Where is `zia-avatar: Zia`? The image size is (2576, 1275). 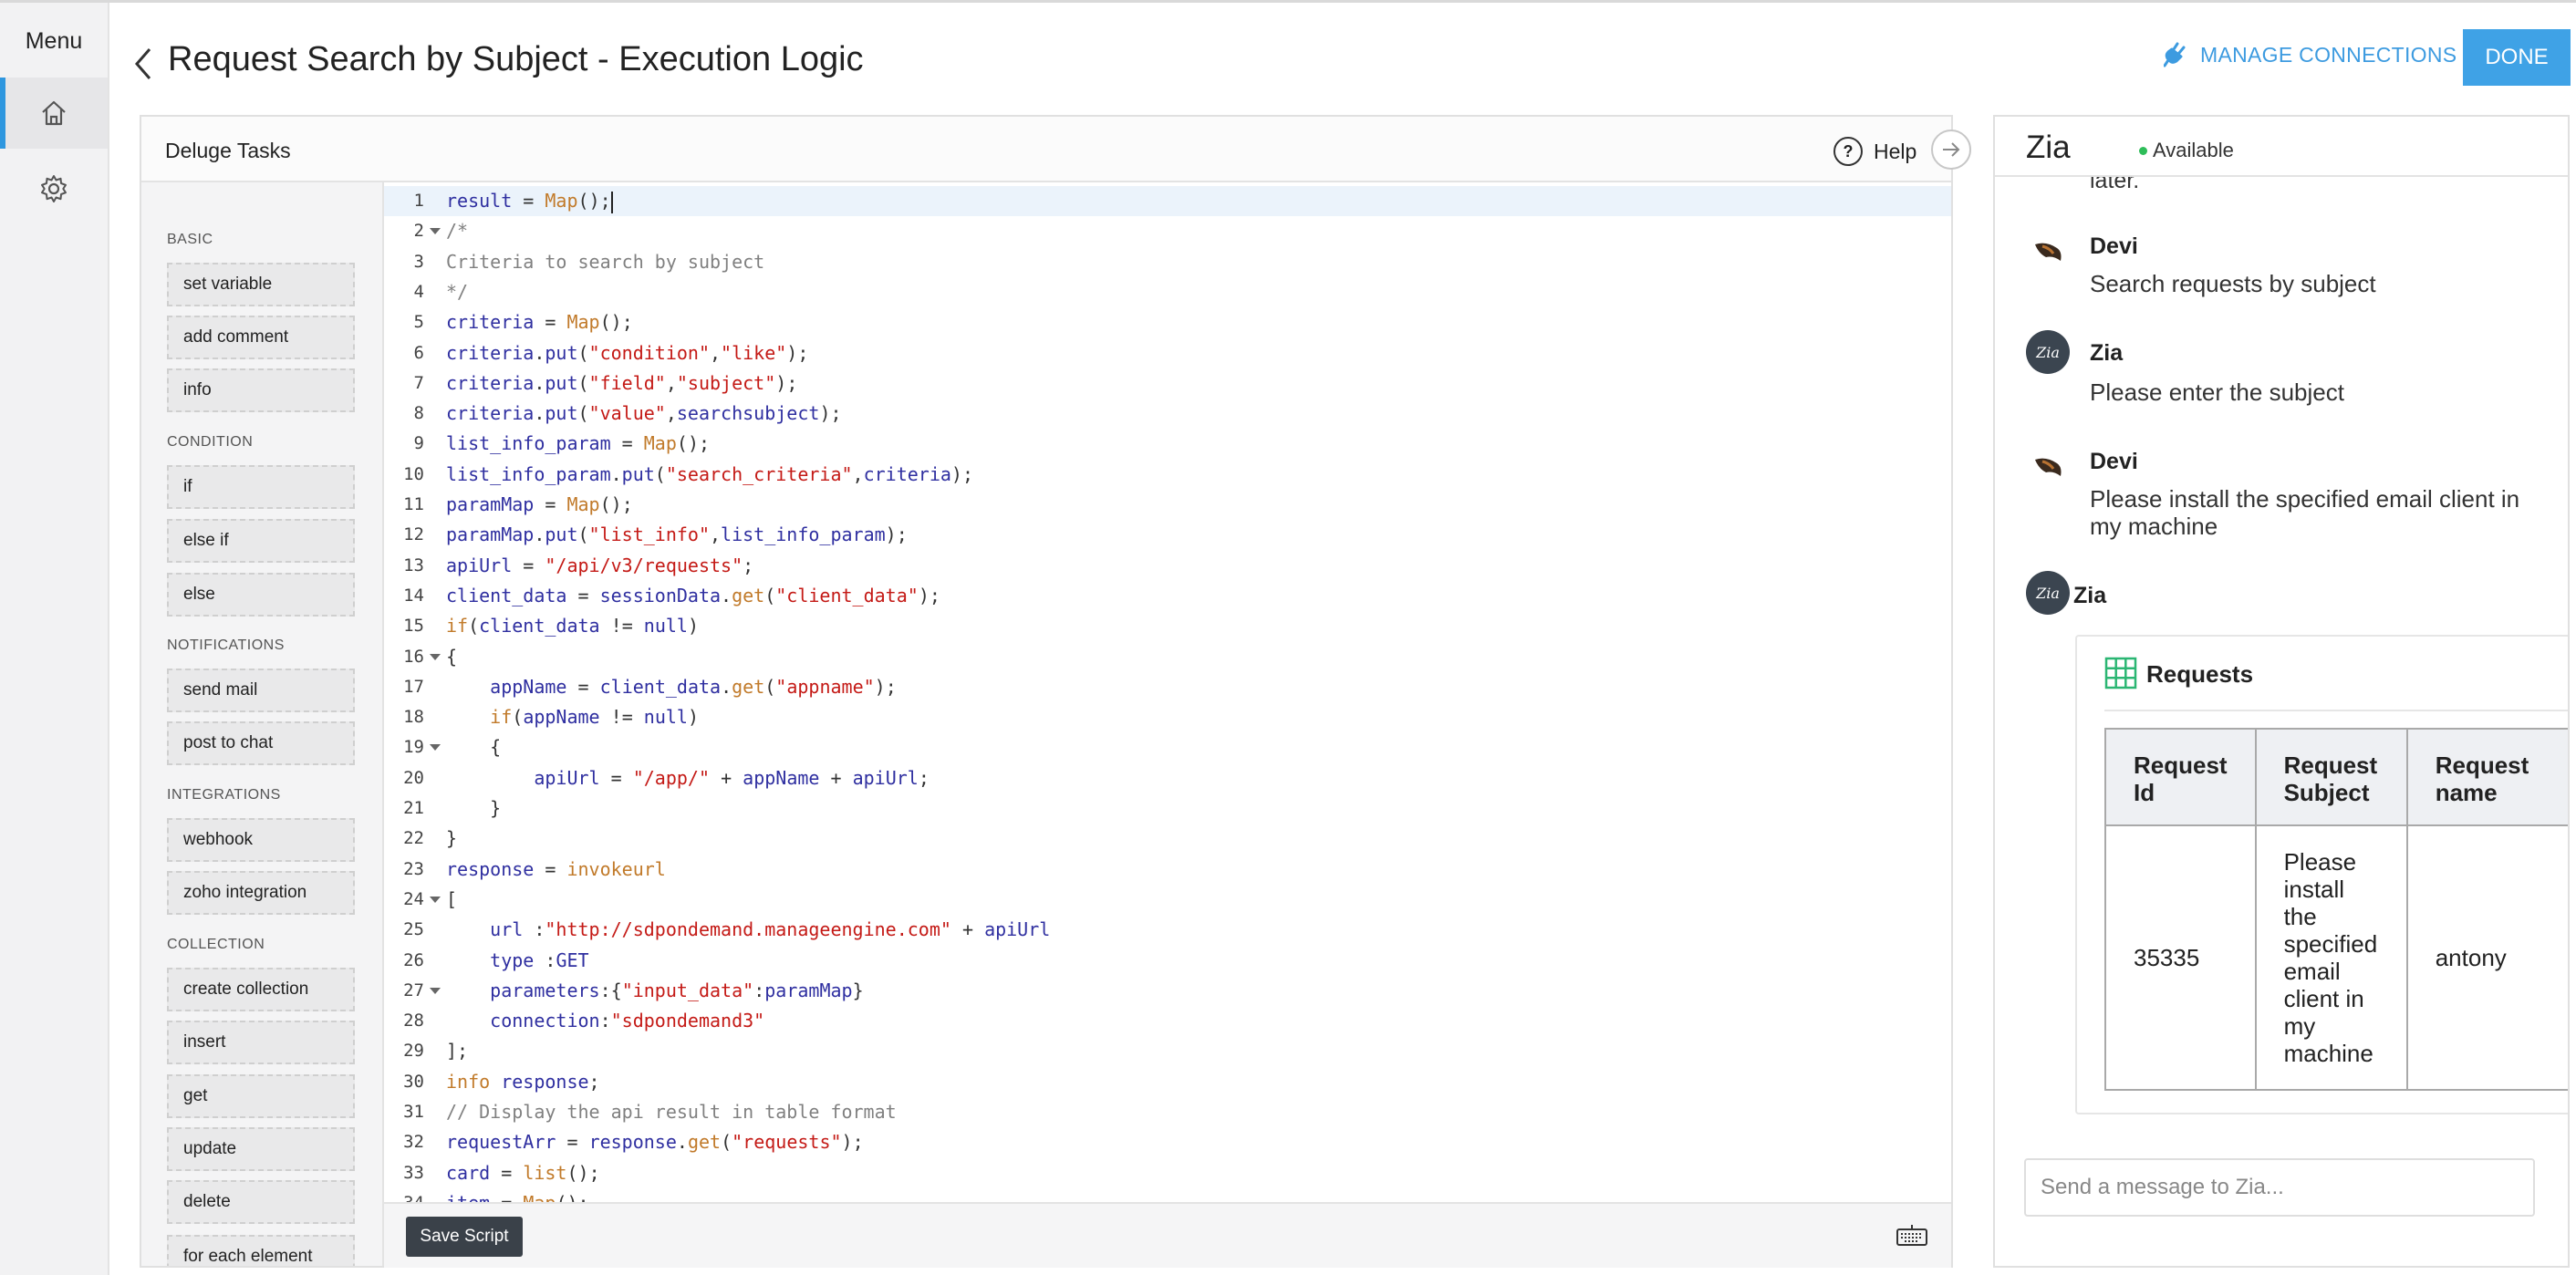 zia-avatar: Zia is located at coordinates (2048, 593).